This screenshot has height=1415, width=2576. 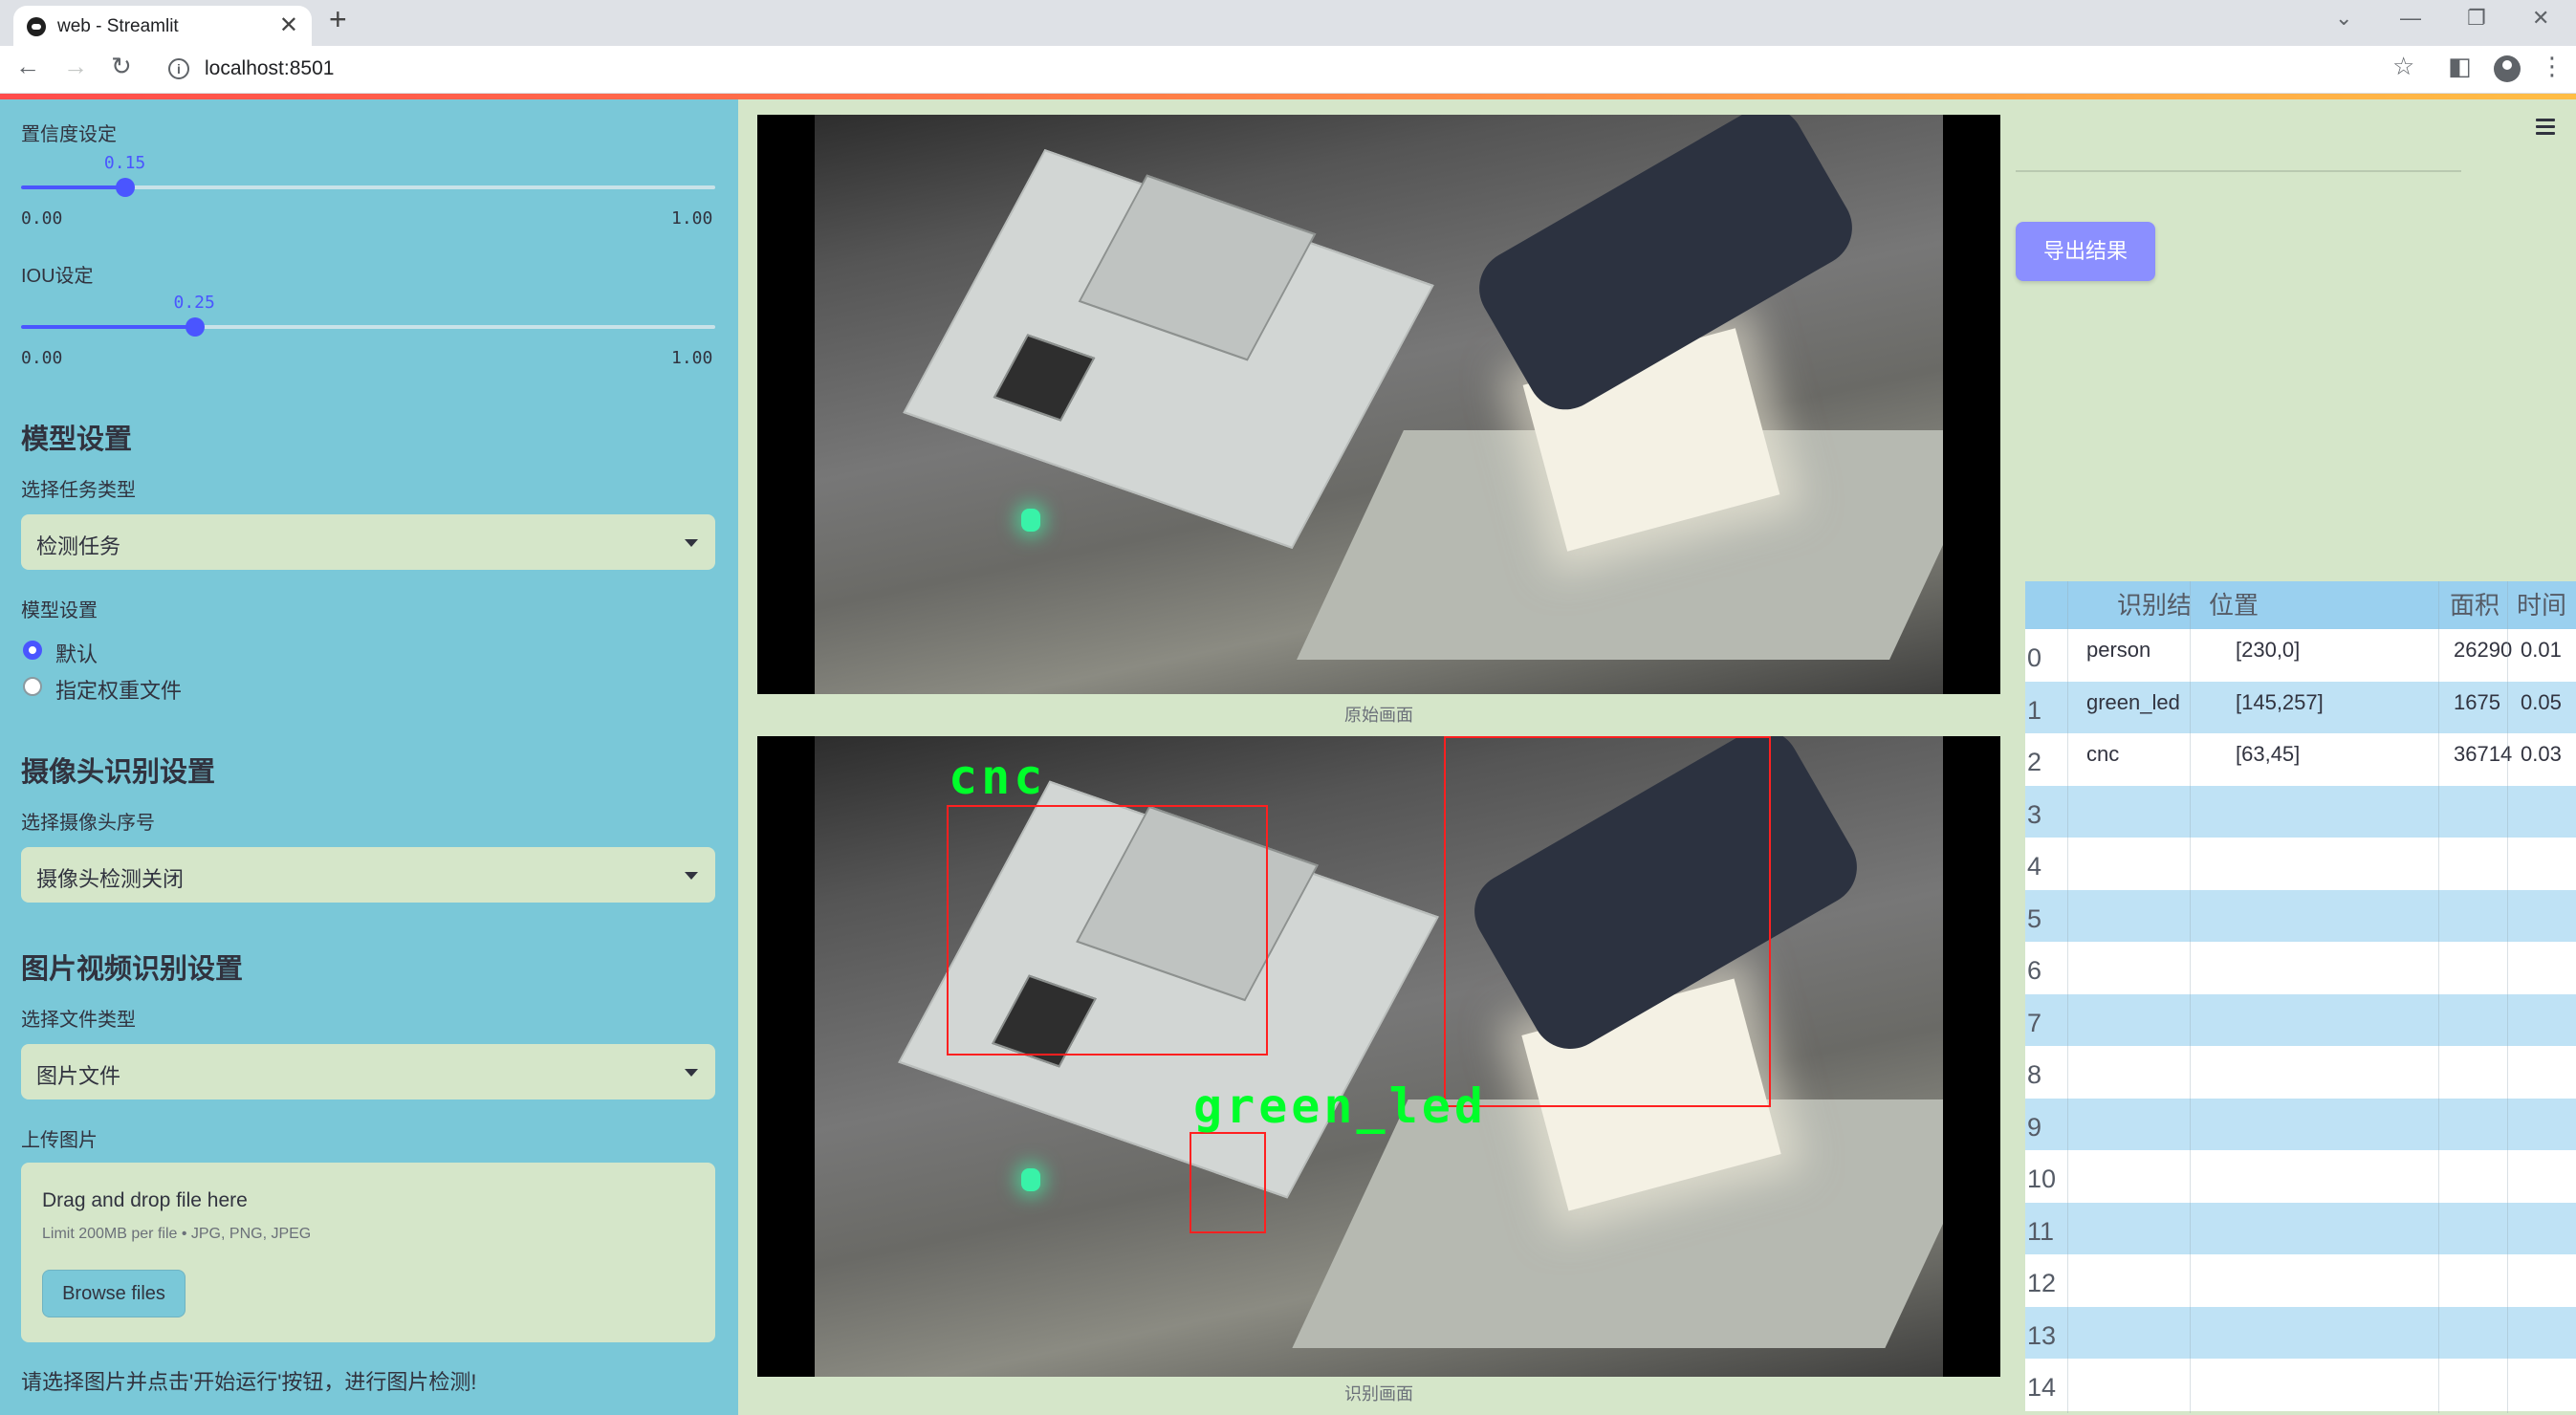 What do you see at coordinates (2300, 811) in the screenshot?
I see `table-row: 3` at bounding box center [2300, 811].